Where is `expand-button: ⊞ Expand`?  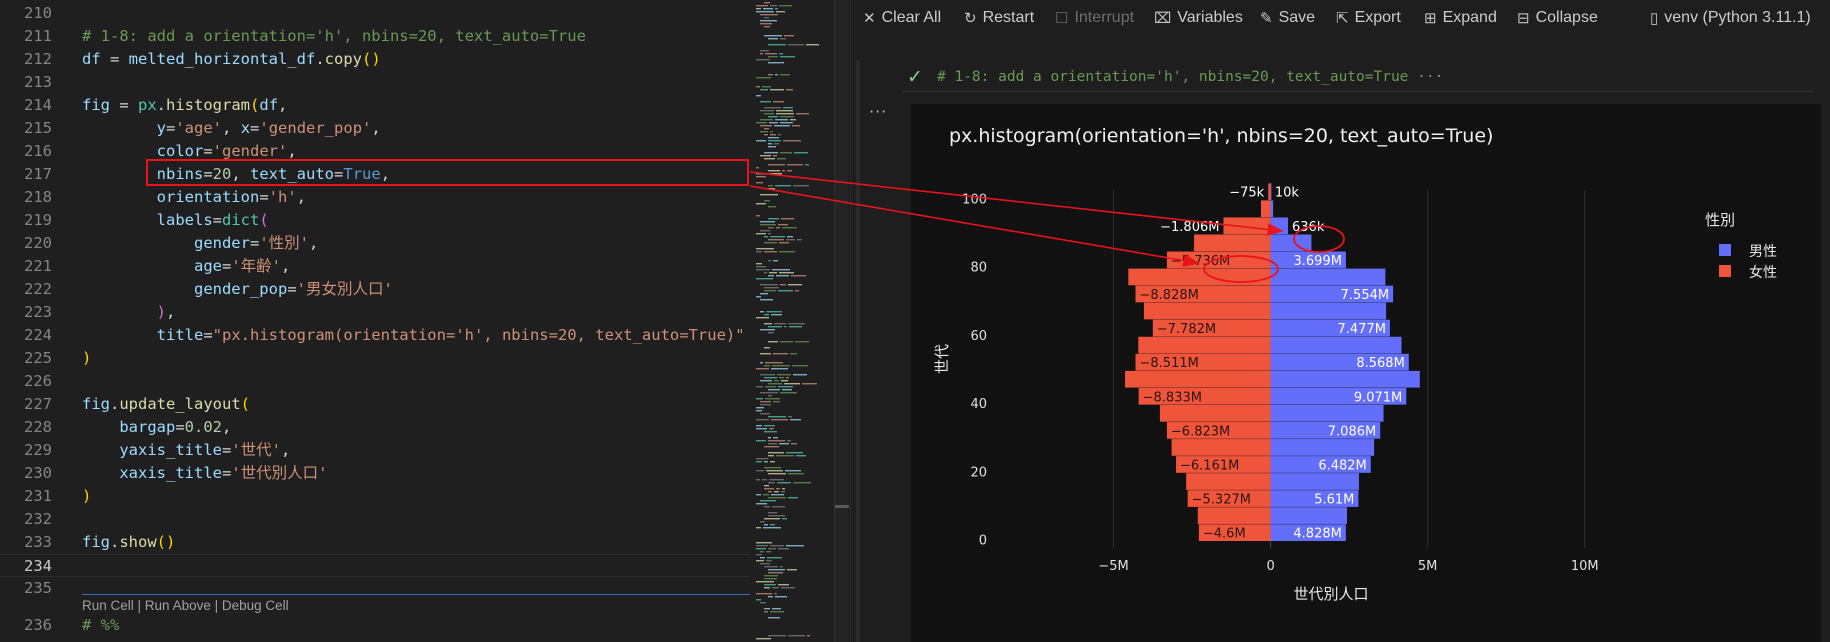
expand-button: ⊞ Expand is located at coordinates (1460, 18).